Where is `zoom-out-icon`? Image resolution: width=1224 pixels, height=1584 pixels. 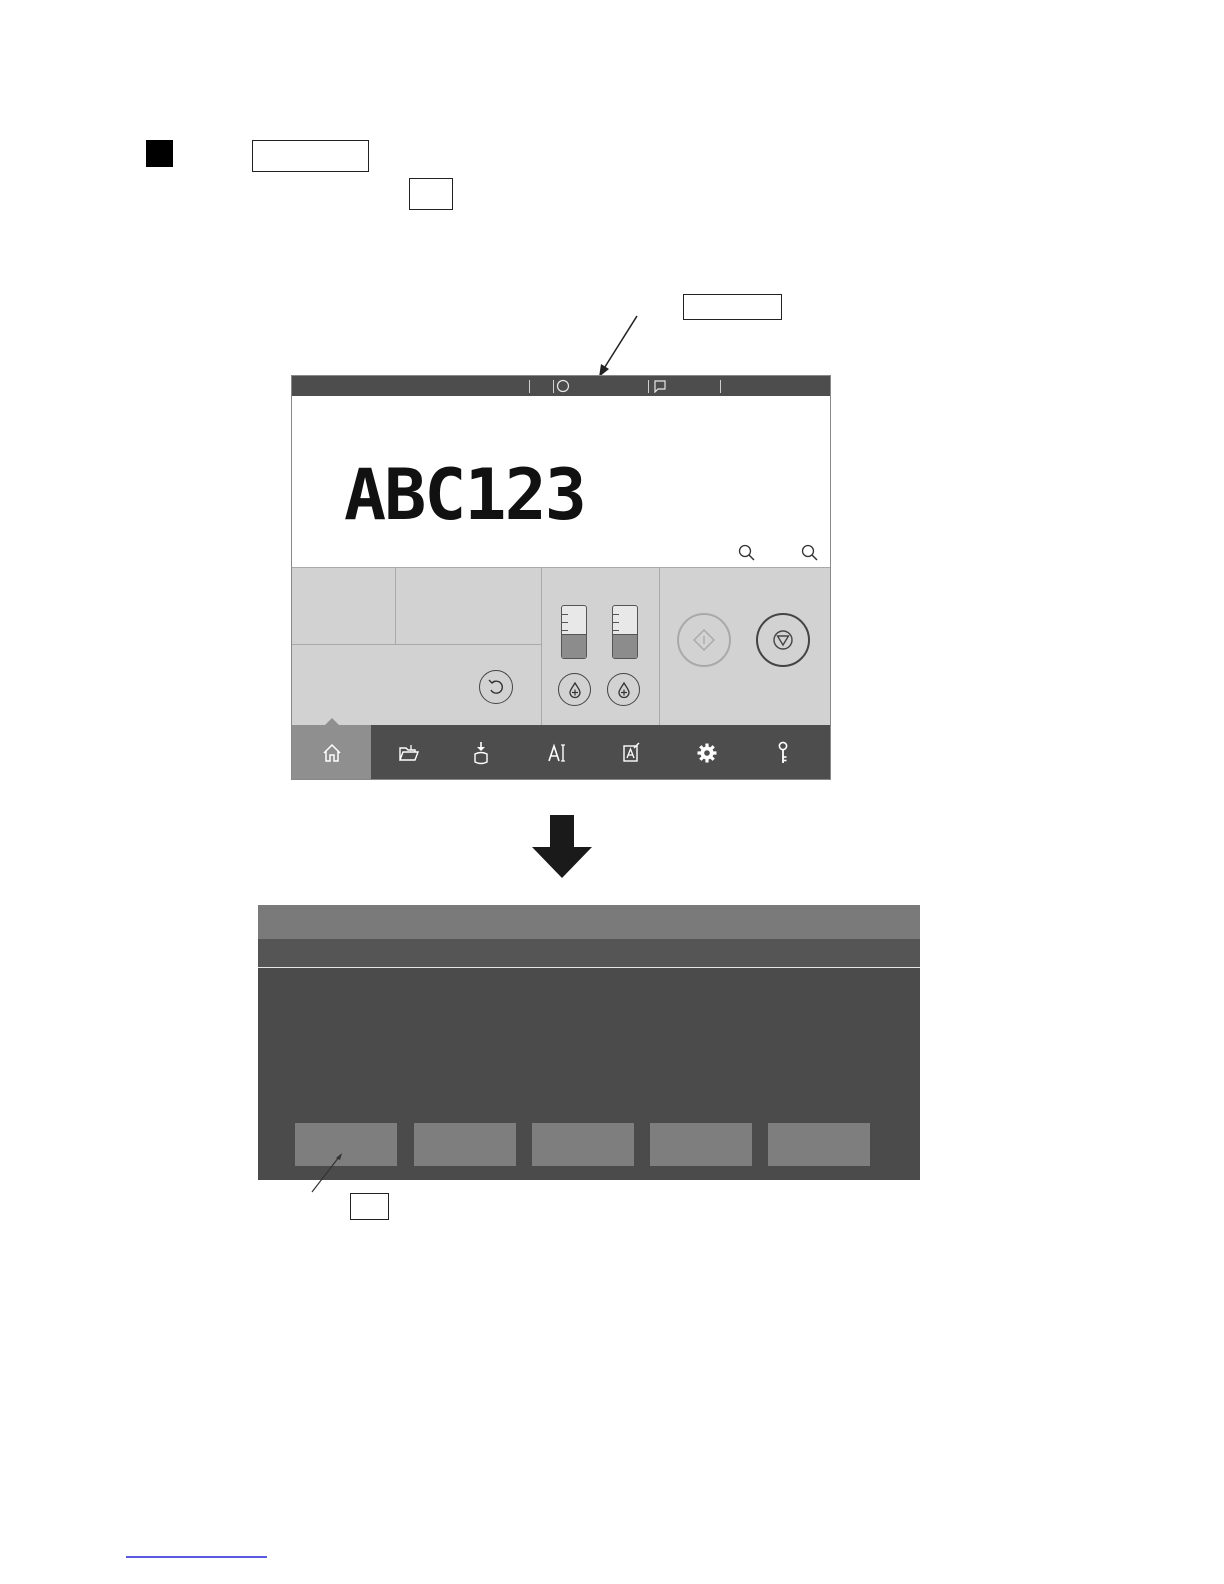
zoom-out-icon is located at coordinates (747, 553).